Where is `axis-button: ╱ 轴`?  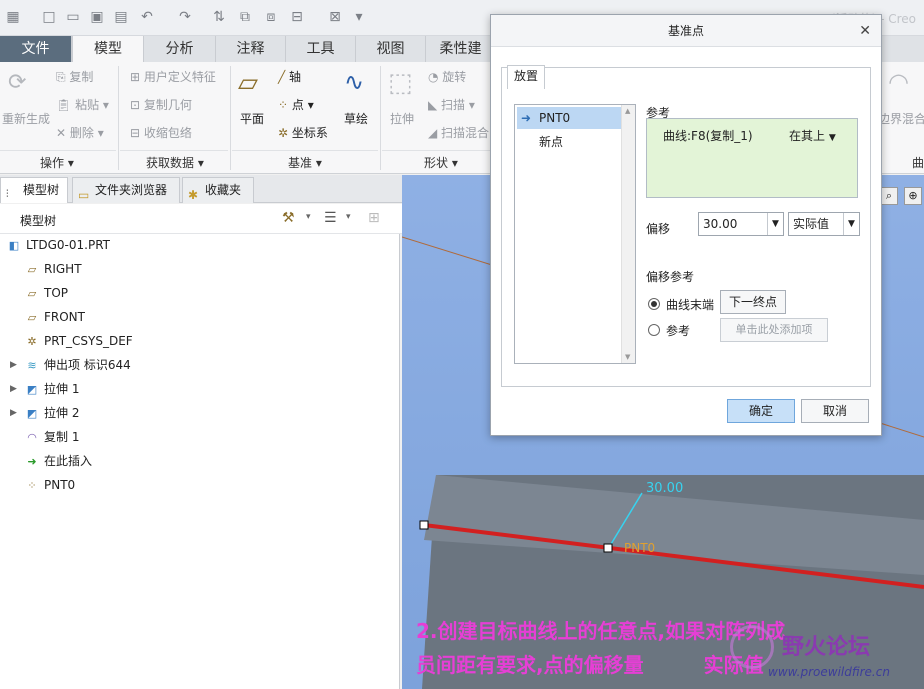
axis-button: ╱ 轴 is located at coordinates (289, 76).